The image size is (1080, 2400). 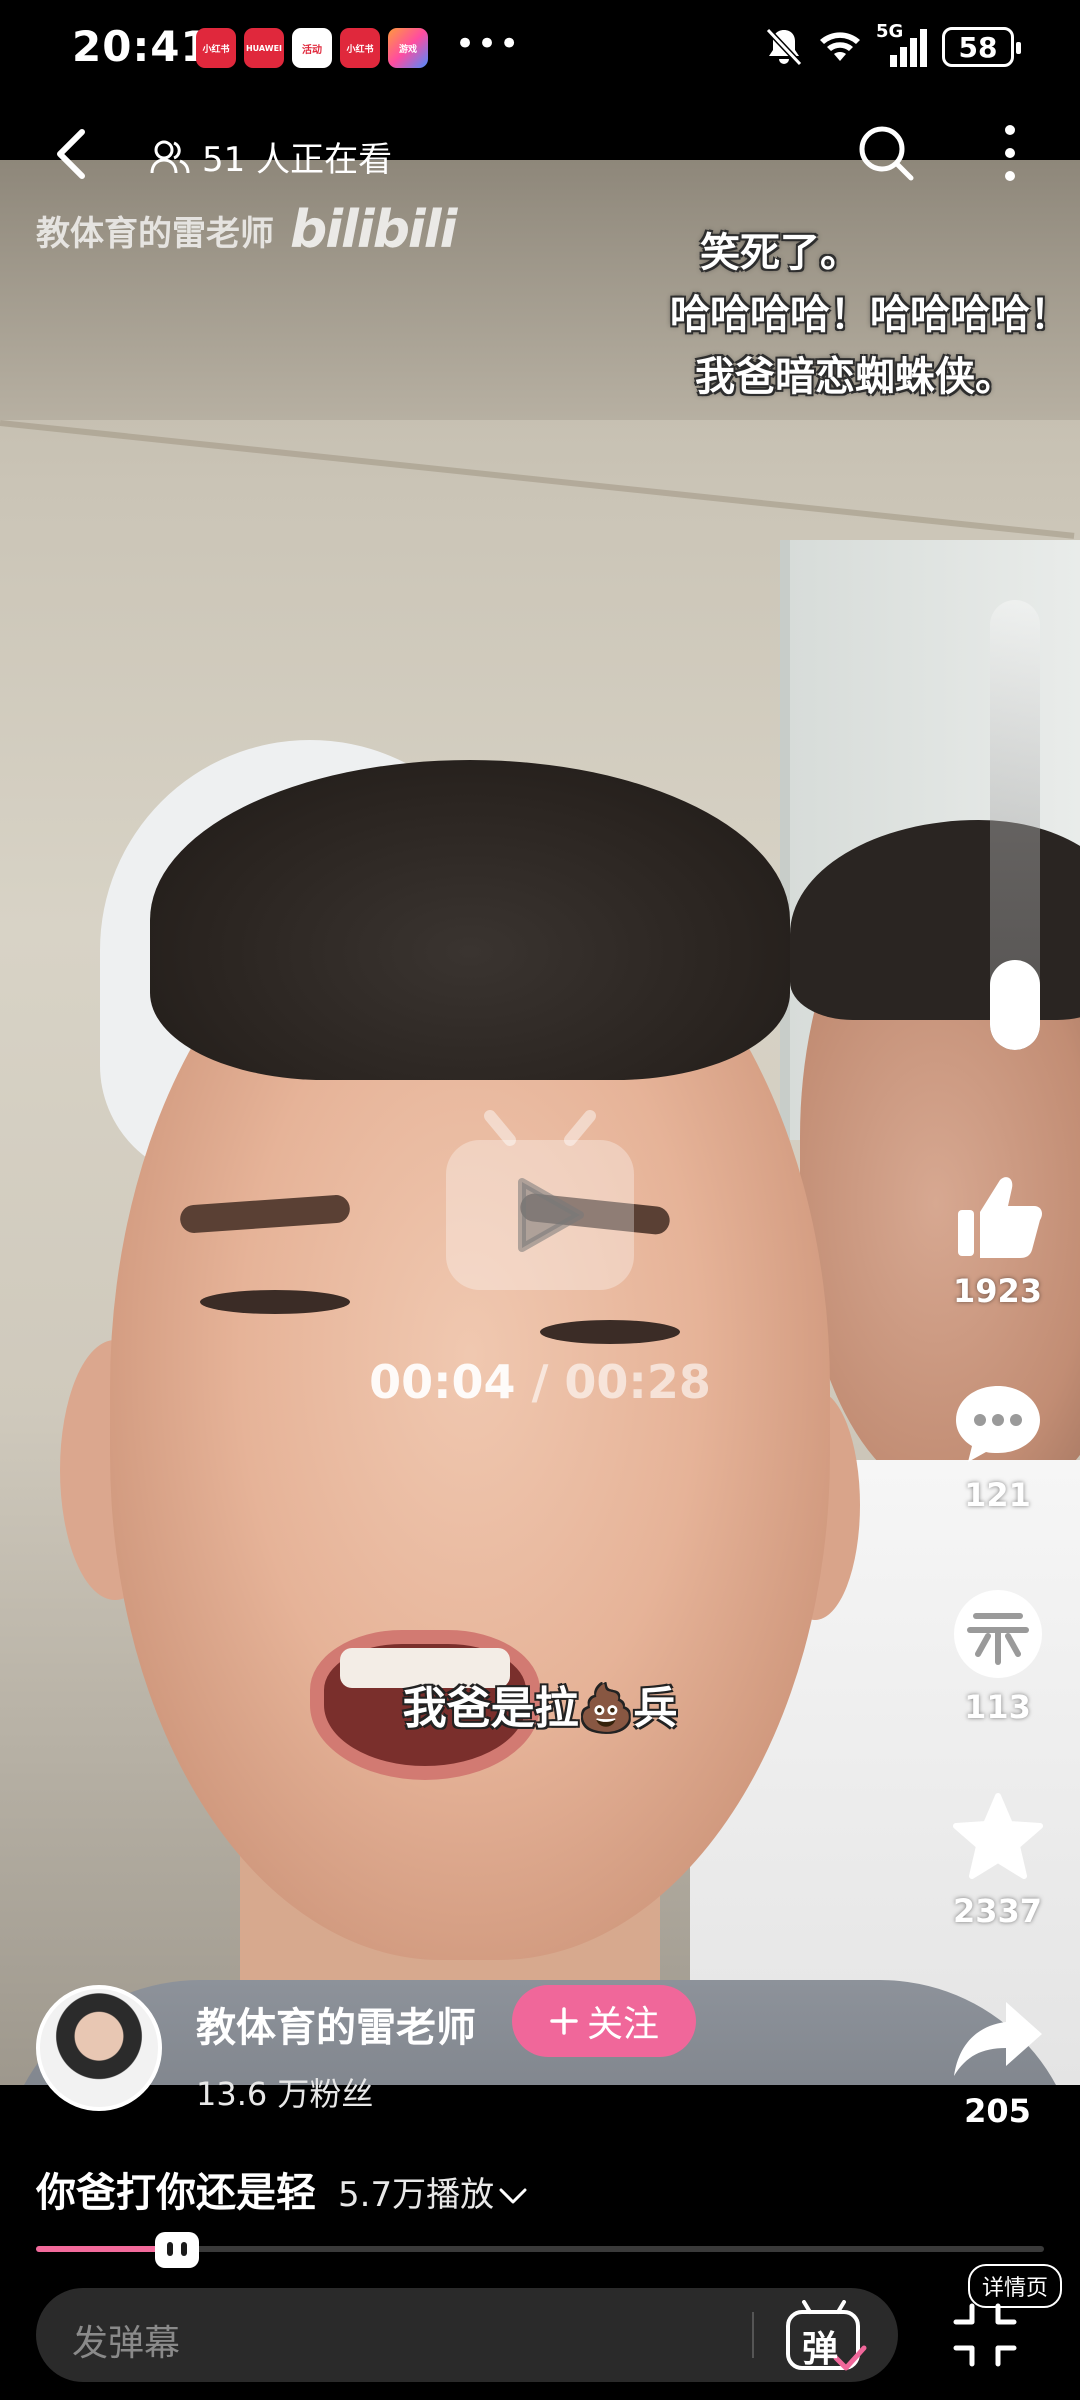 I want to click on video-title: 你爸打你还是轻, so click(x=176, y=2193).